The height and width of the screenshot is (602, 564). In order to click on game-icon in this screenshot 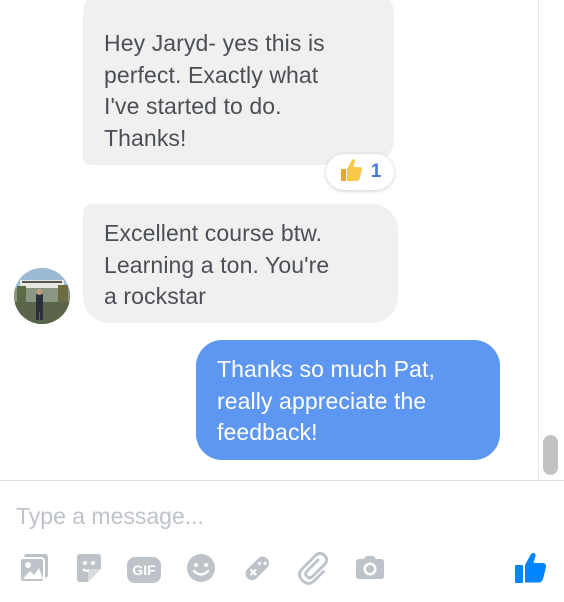, I will do `click(257, 570)`.